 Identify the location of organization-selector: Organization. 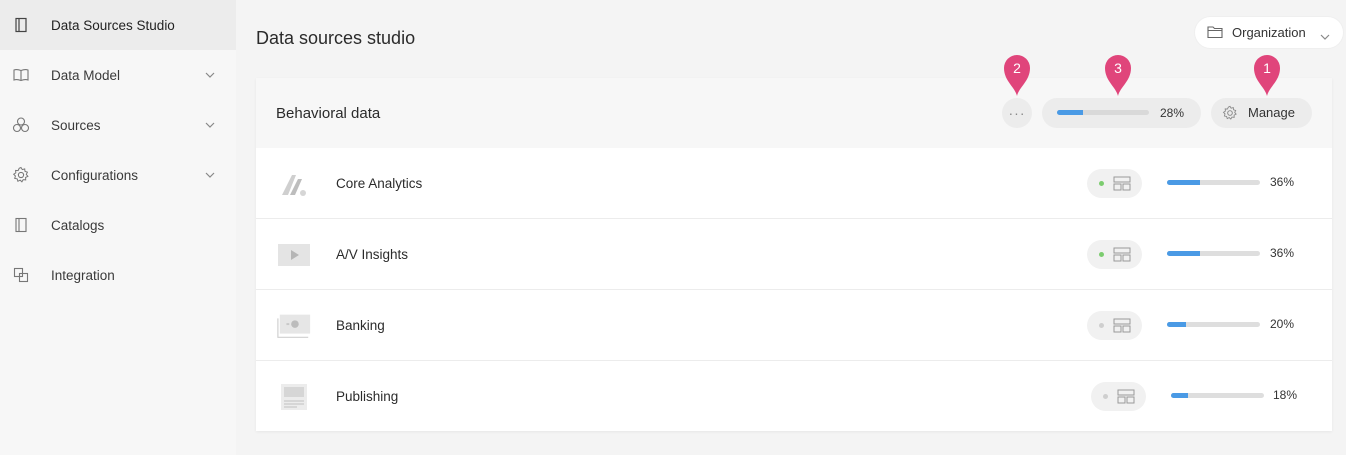
(1269, 32).